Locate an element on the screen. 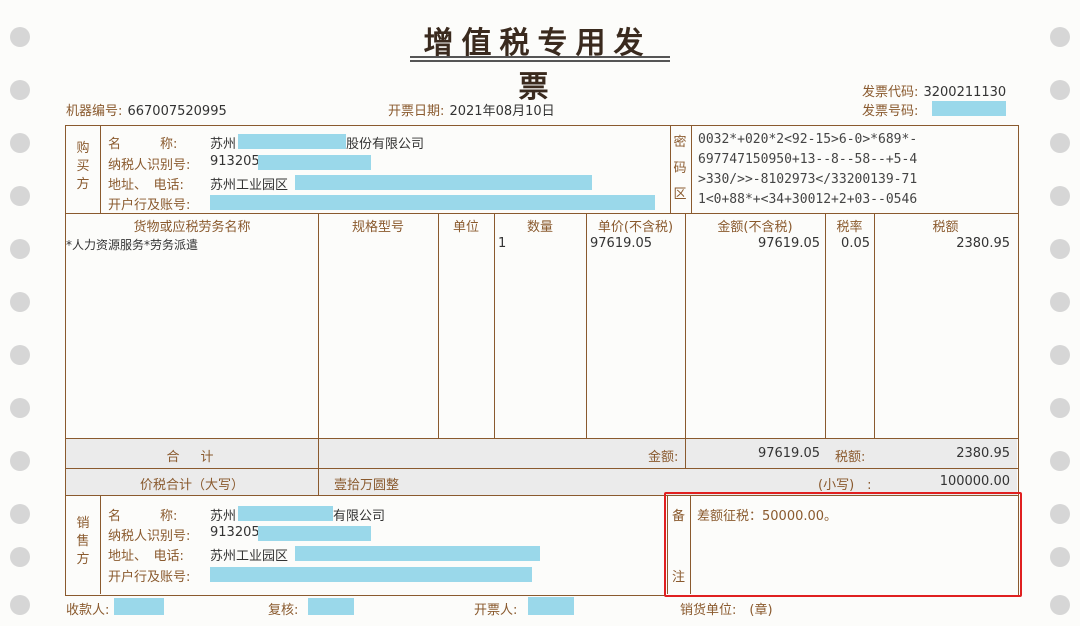 Image resolution: width=1080 pixels, height=626 pixels. remarks-highlight-box is located at coordinates (843, 544).